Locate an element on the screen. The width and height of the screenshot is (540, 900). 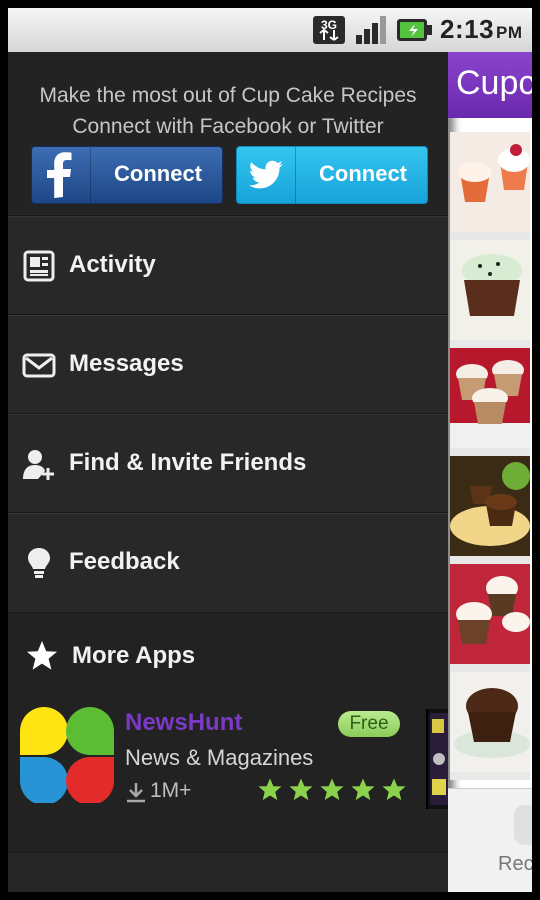
bottom-action-bar: Rec is located at coordinates (490, 840).